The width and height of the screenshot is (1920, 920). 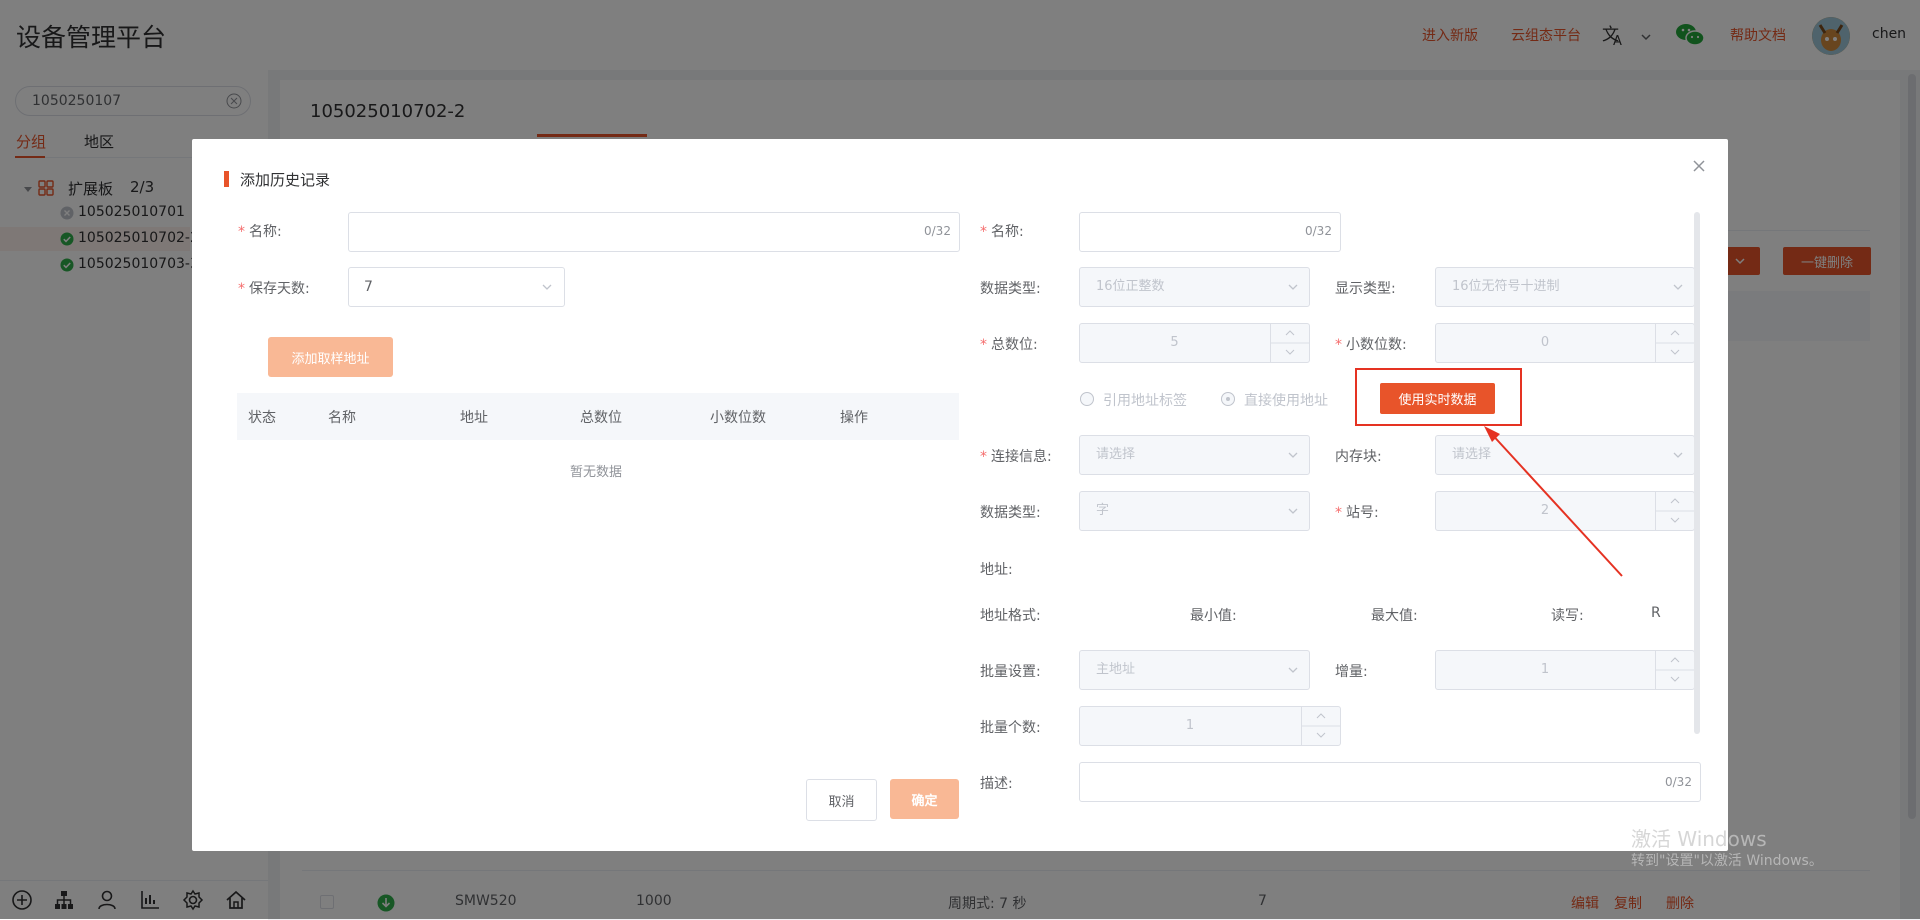 I want to click on address-label: 地址:, so click(x=996, y=570).